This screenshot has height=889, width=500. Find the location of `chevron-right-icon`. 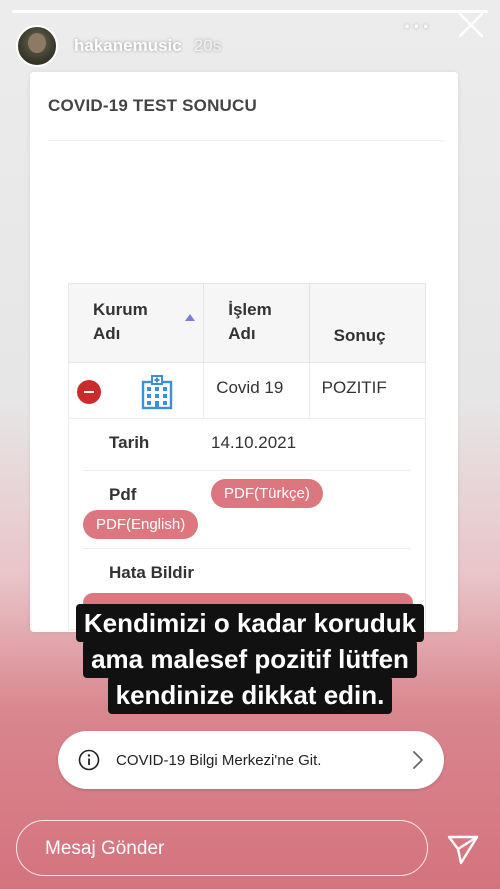

chevron-right-icon is located at coordinates (418, 760).